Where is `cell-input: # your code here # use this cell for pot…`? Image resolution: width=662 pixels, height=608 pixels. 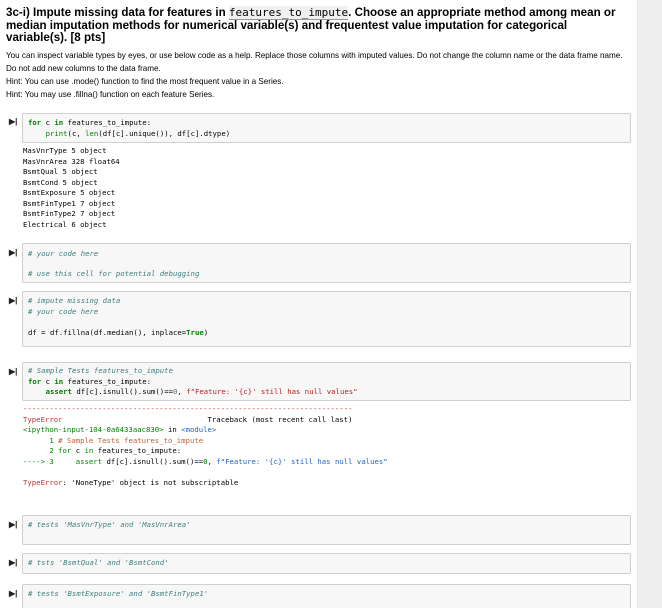
cell-input: # your code here # use this cell for pot… is located at coordinates (326, 263).